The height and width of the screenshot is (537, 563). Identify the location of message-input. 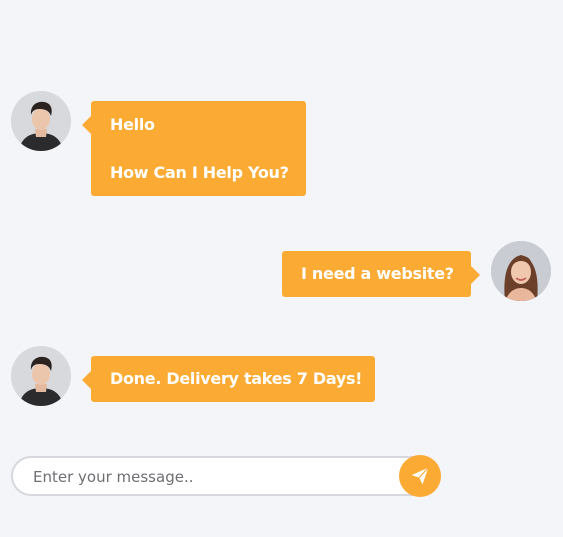
(213, 477).